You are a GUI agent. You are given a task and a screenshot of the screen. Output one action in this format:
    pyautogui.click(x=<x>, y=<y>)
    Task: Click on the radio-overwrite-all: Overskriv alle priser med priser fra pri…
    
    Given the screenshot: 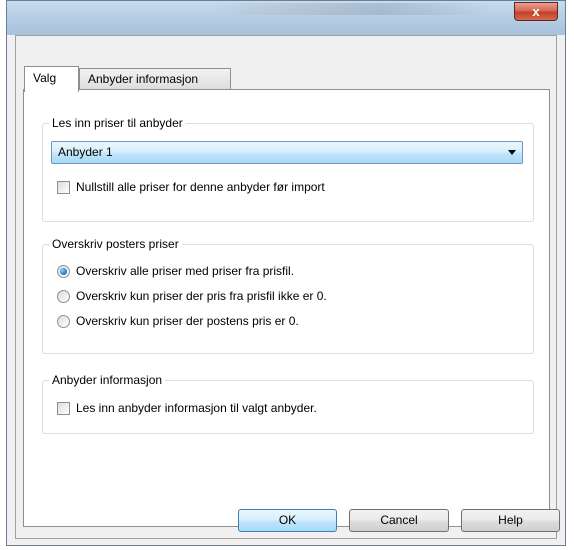 What is the action you would take?
    pyautogui.click(x=175, y=271)
    